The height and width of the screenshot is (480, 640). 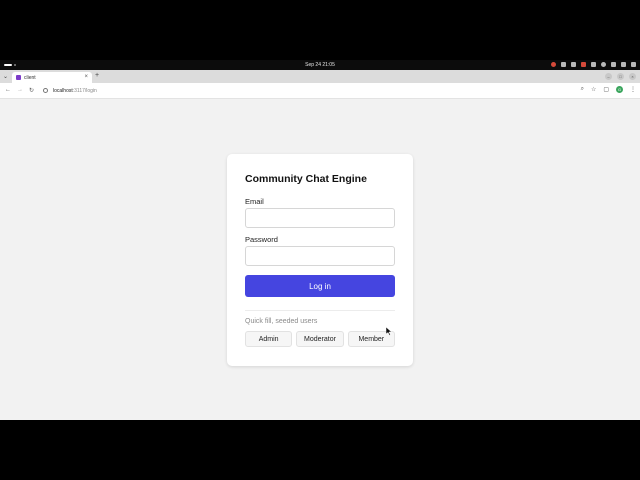 I want to click on divider, so click(x=320, y=310).